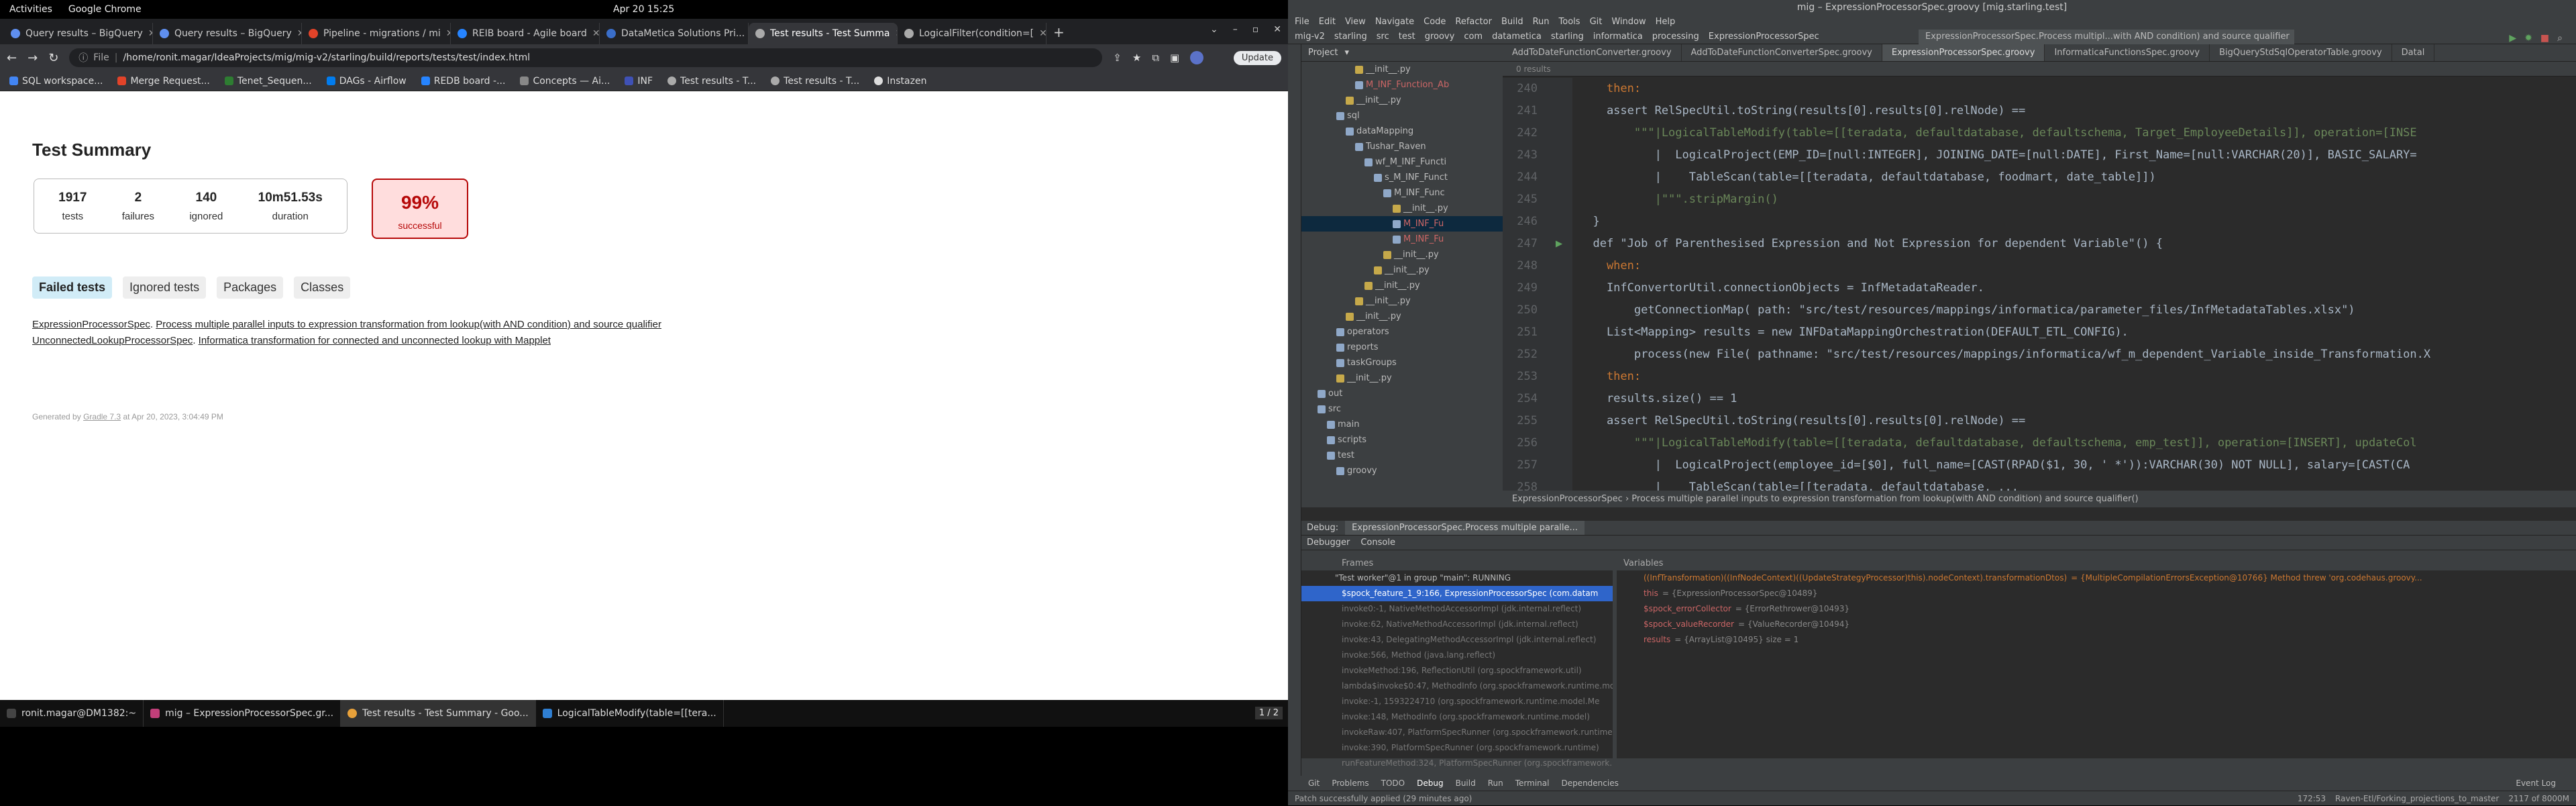 Image resolution: width=2576 pixels, height=806 pixels. What do you see at coordinates (102, 416) in the screenshot?
I see `gradle-link: Gradle 7.3` at bounding box center [102, 416].